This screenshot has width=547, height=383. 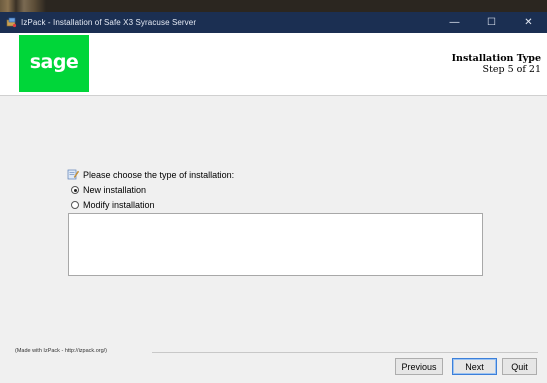 What do you see at coordinates (419, 366) in the screenshot?
I see `previous-button: Previous` at bounding box center [419, 366].